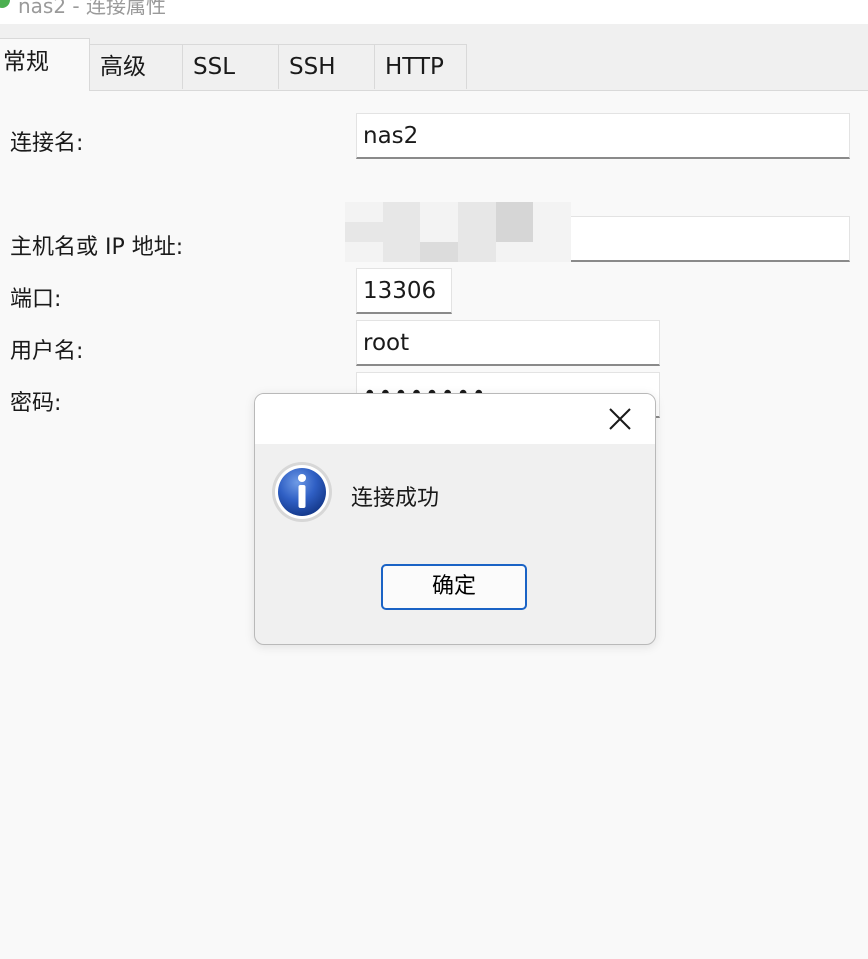  Describe the element at coordinates (434, 12) in the screenshot. I see `title-bar: nas2 - 连接属性` at that location.